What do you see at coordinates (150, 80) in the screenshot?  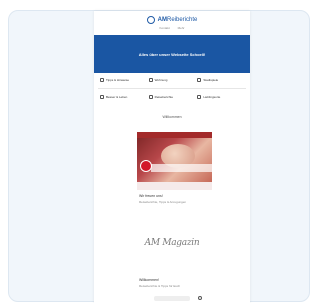 I see `home-icon` at bounding box center [150, 80].